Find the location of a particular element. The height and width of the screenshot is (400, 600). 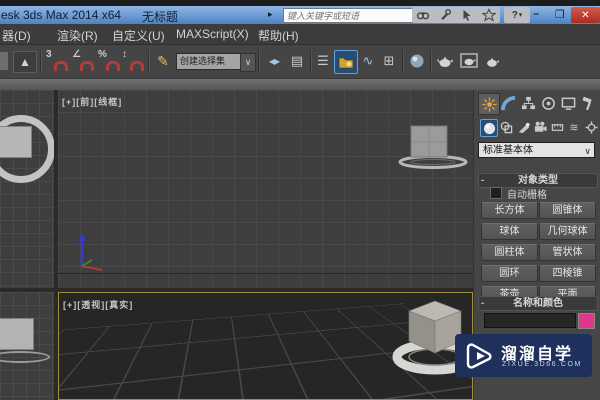

geometry-sphere-icon is located at coordinates (489, 128).